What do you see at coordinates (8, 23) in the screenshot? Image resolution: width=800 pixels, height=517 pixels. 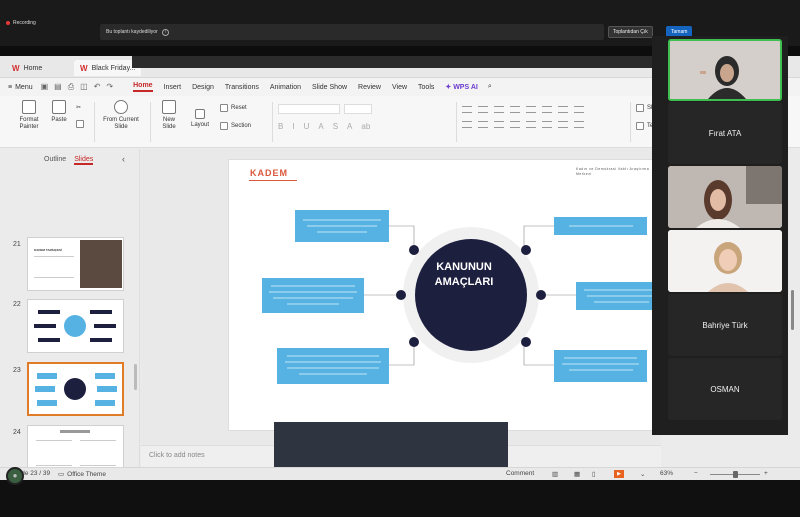 I see `recording-dot-icon` at bounding box center [8, 23].